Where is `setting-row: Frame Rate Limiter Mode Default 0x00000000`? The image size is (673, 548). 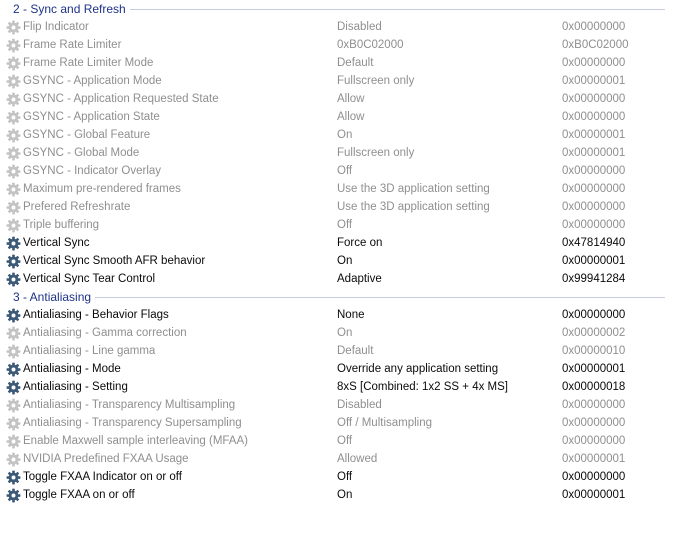
setting-row: Frame Rate Limiter Mode Default 0x00000000 is located at coordinates (336, 63).